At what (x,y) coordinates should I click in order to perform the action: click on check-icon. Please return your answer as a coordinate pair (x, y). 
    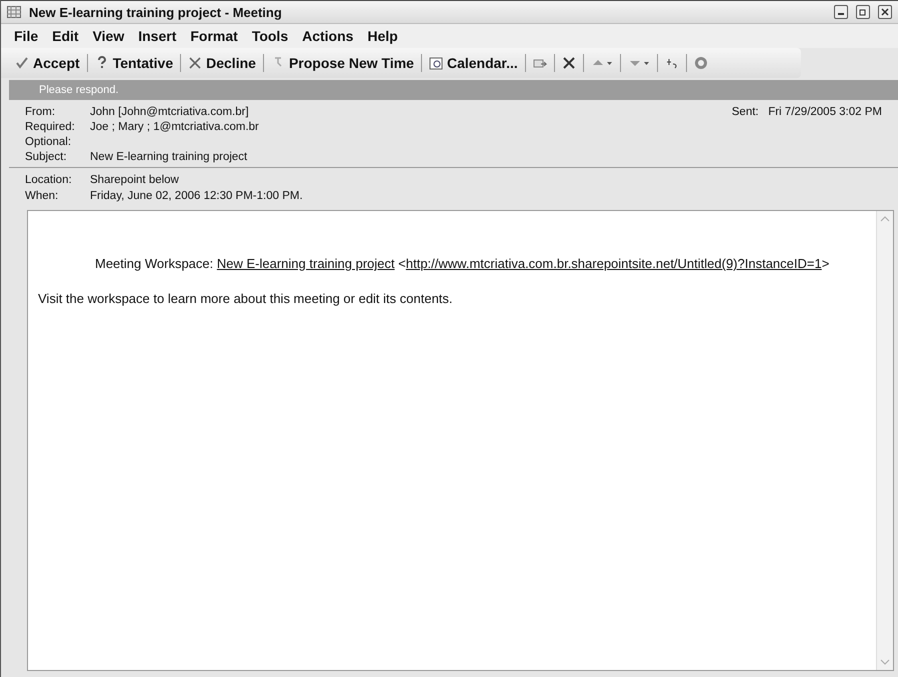
    Looking at the image, I should click on (22, 63).